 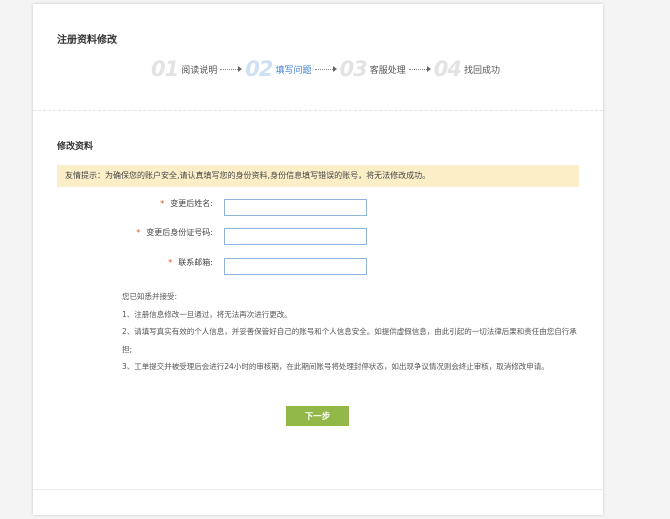 What do you see at coordinates (318, 110) in the screenshot?
I see `header-divider` at bounding box center [318, 110].